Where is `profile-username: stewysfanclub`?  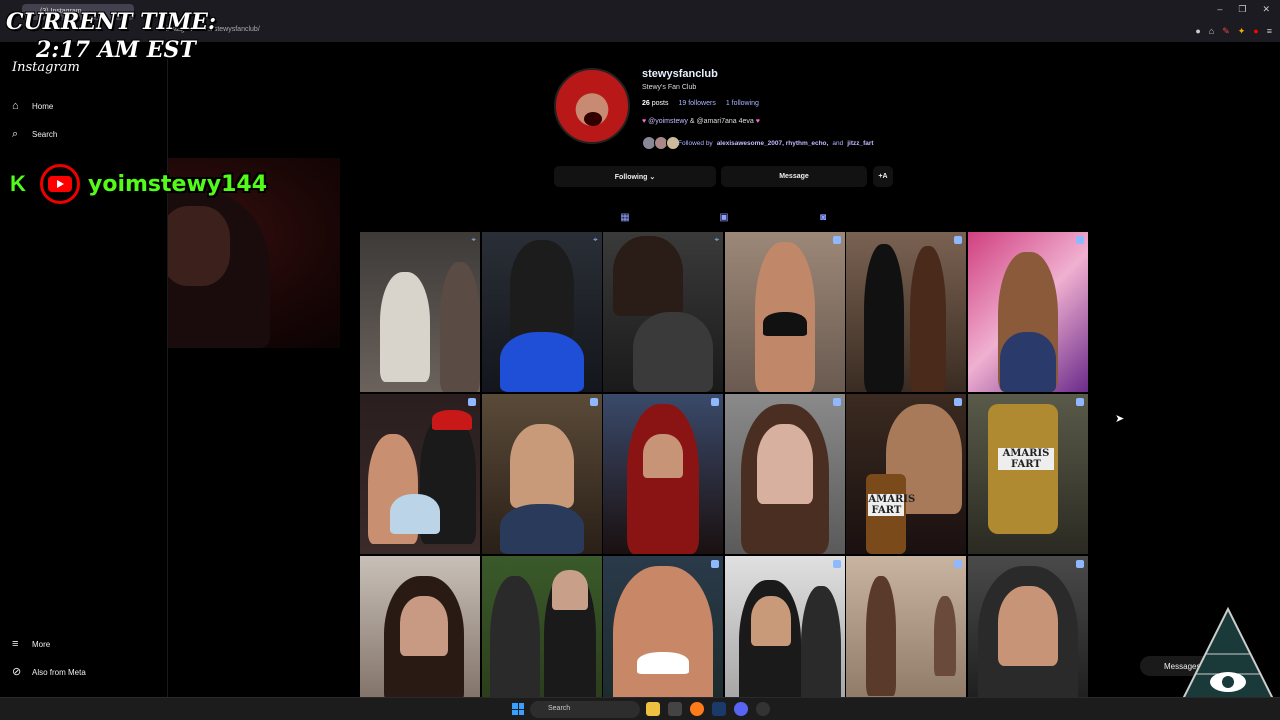
profile-username: stewysfanclub is located at coordinates (680, 74).